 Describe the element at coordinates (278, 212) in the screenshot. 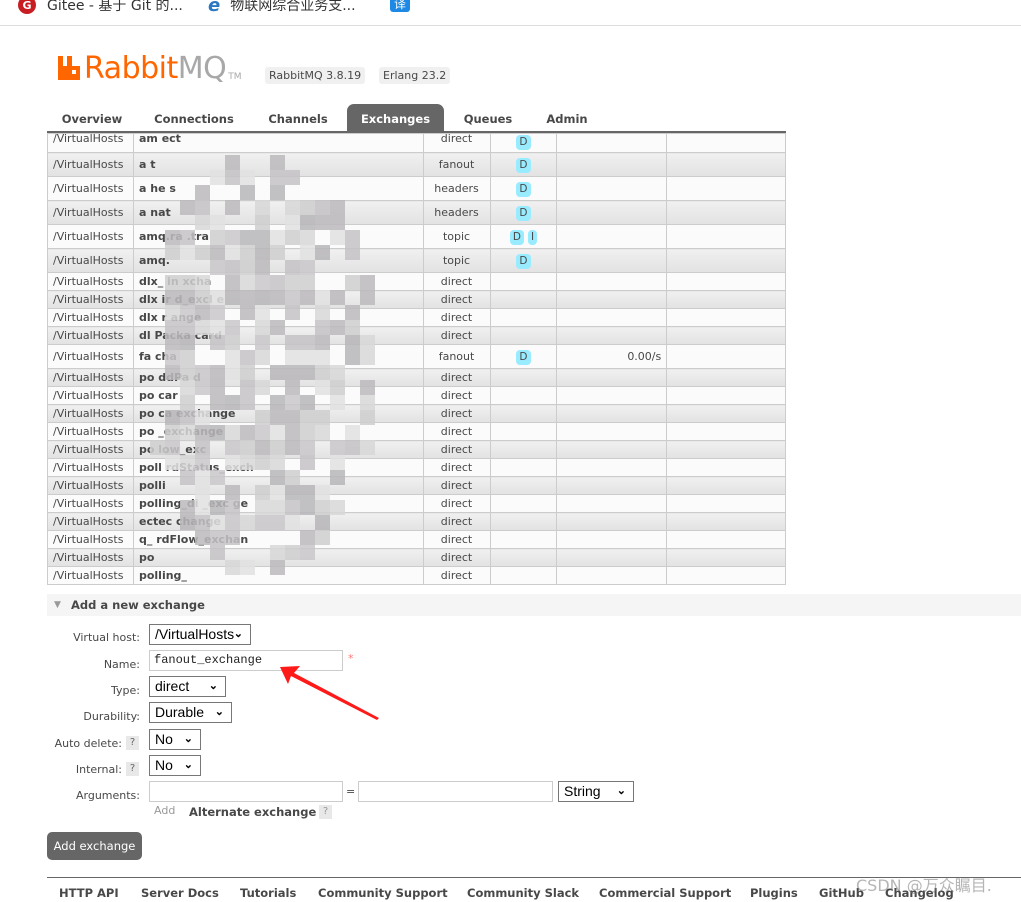

I see `exchange-name-link: a nat` at that location.